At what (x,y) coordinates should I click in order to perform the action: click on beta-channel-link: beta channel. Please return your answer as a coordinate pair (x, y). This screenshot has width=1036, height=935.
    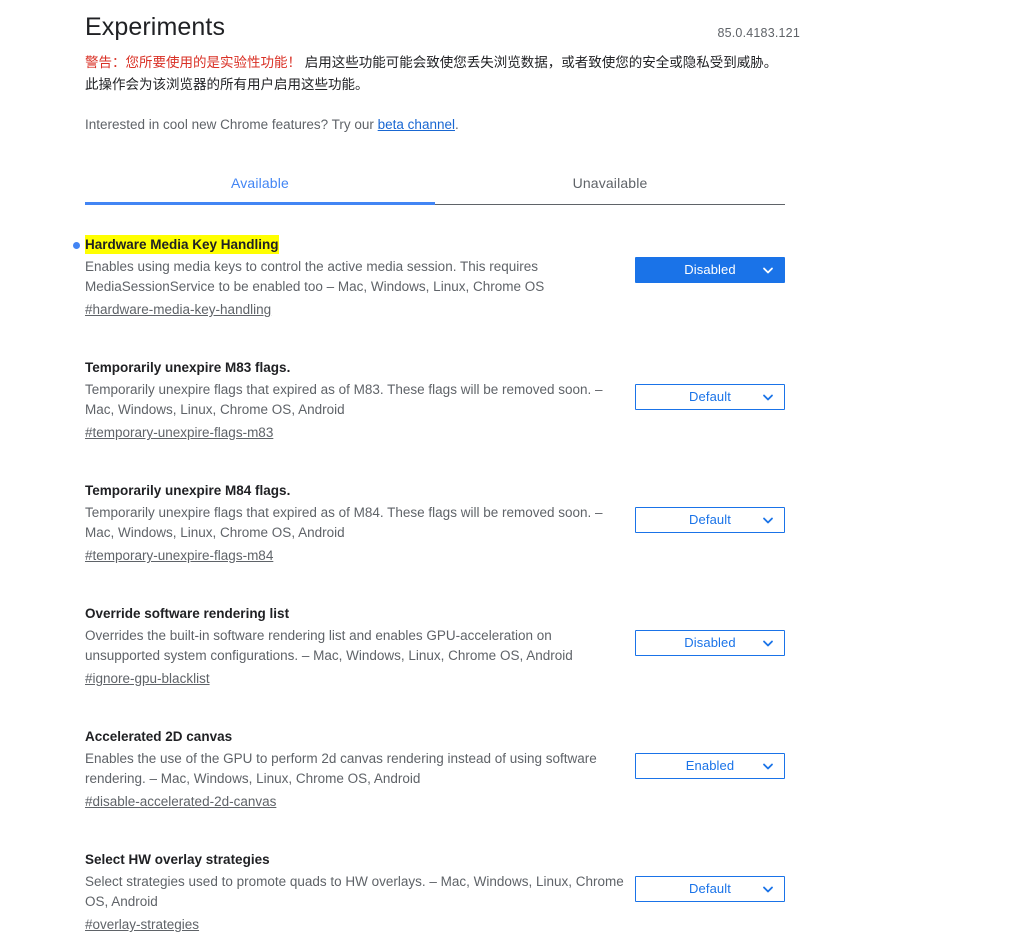
    Looking at the image, I should click on (416, 124).